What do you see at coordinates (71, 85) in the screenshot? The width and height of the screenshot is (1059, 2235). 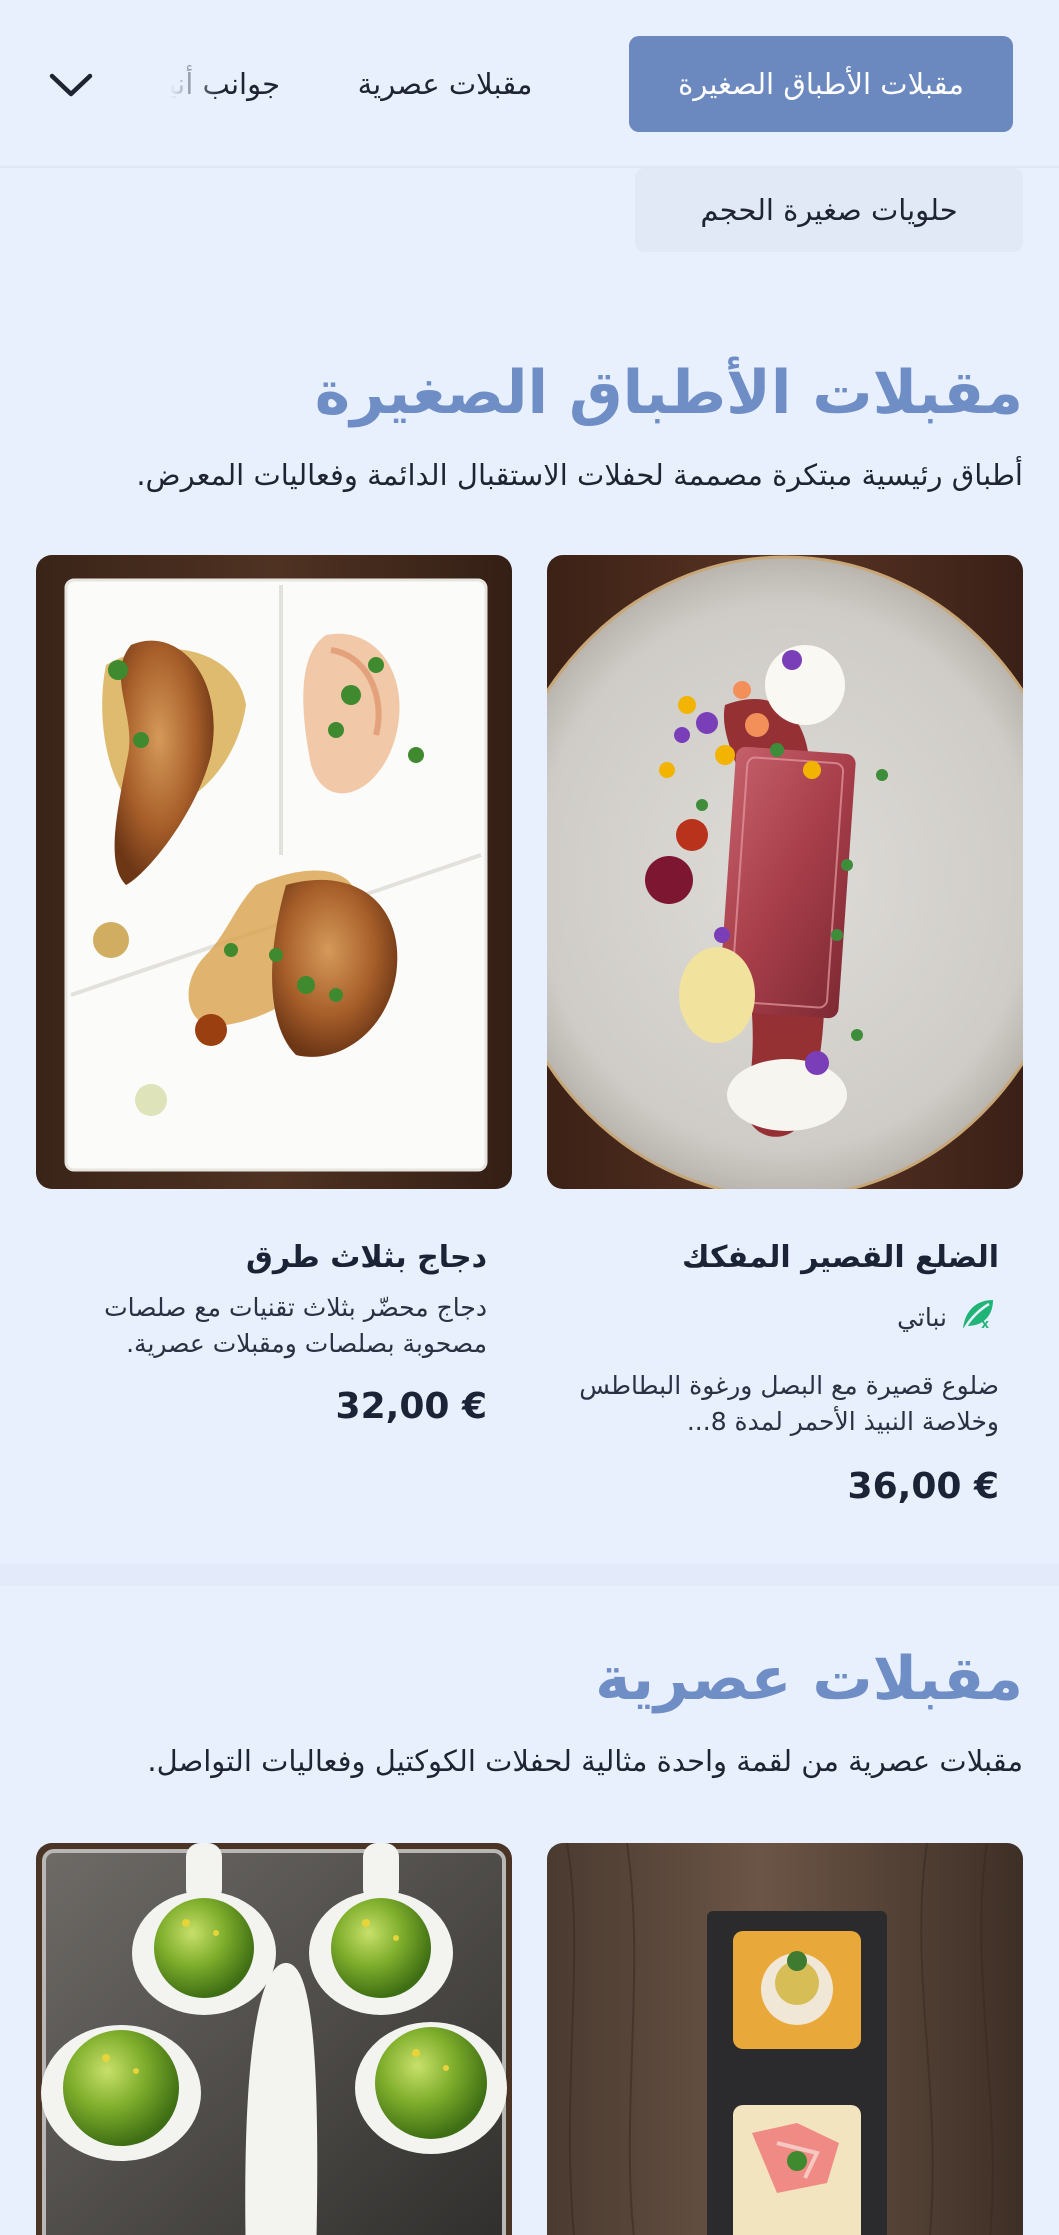 I see `chevron-down-icon` at bounding box center [71, 85].